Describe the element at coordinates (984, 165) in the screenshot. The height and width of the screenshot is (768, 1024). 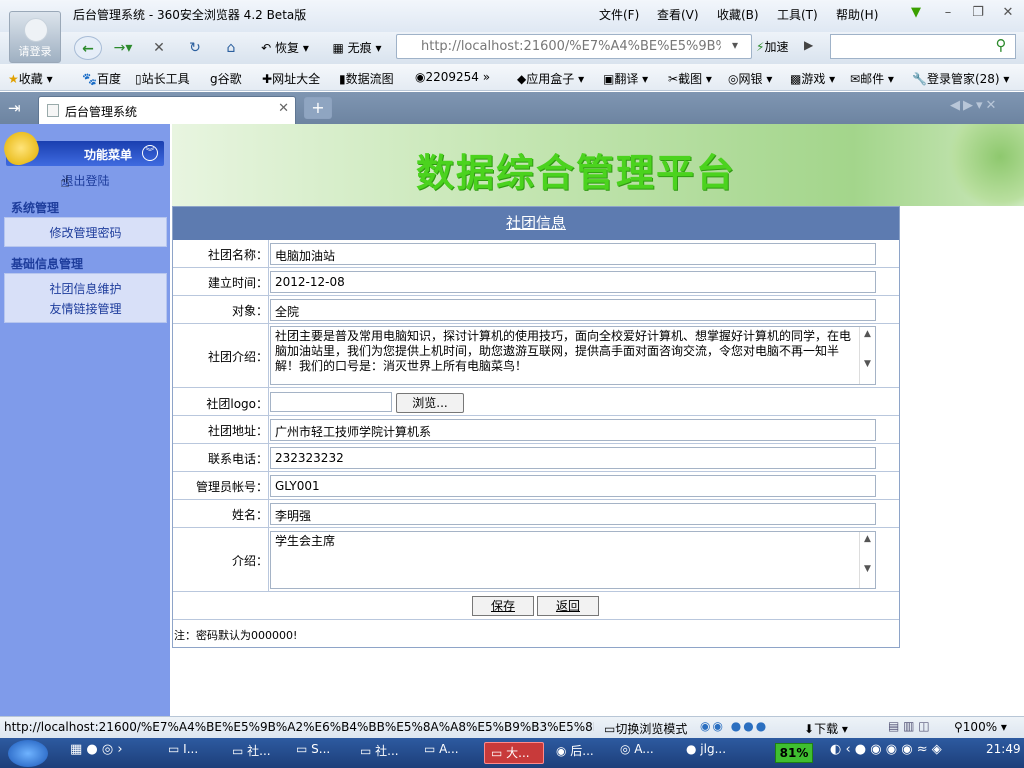
I see `banner-figure` at that location.